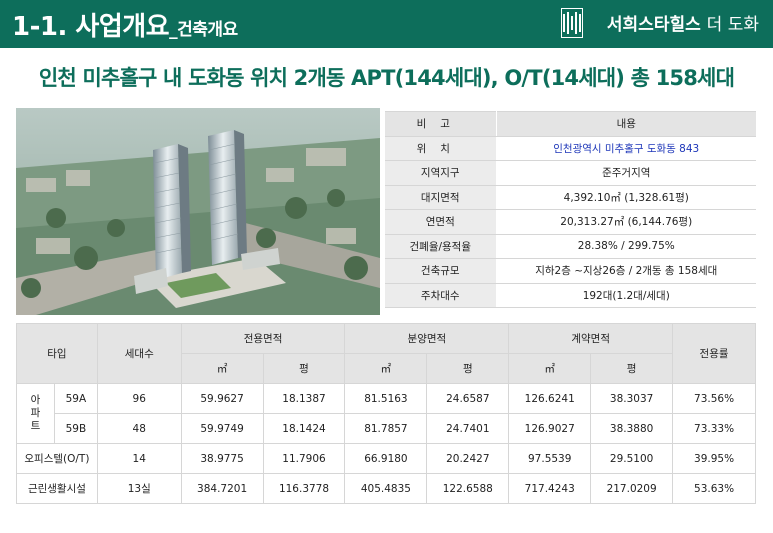  I want to click on cell-sale-sqm: 81.7857, so click(386, 428).